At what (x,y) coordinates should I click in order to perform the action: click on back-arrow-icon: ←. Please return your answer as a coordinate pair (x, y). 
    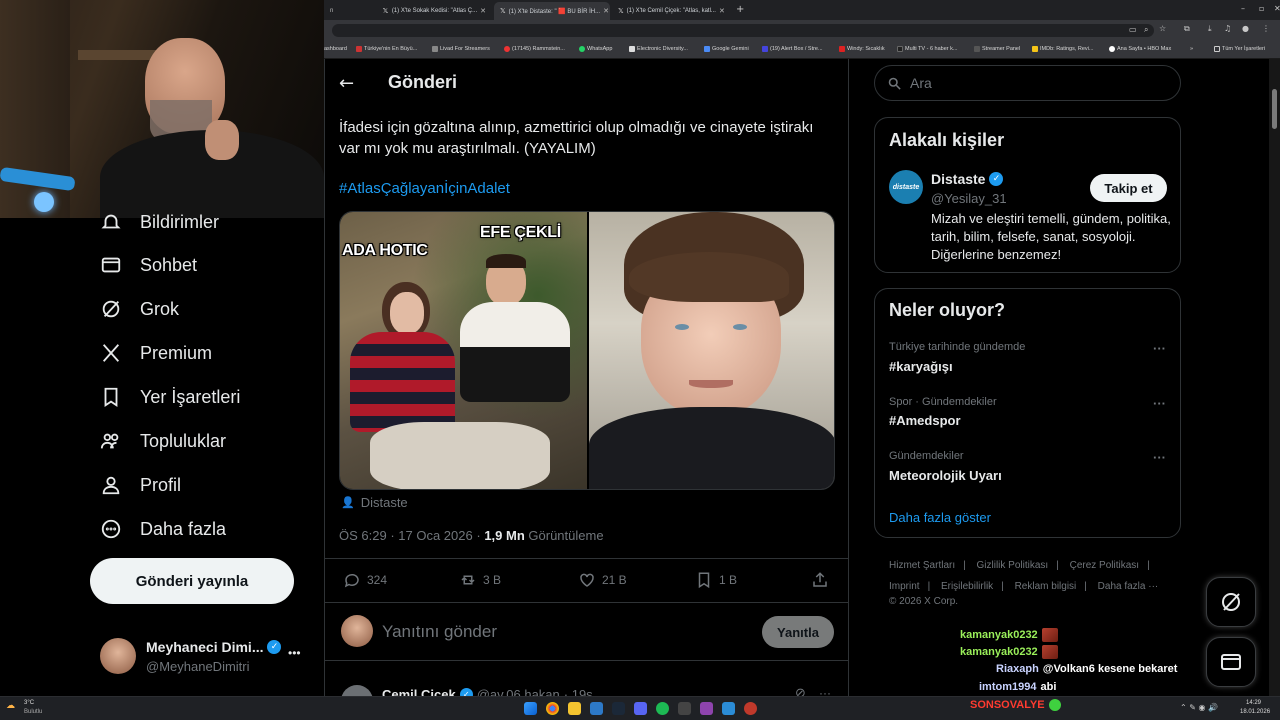
    Looking at the image, I should click on (346, 83).